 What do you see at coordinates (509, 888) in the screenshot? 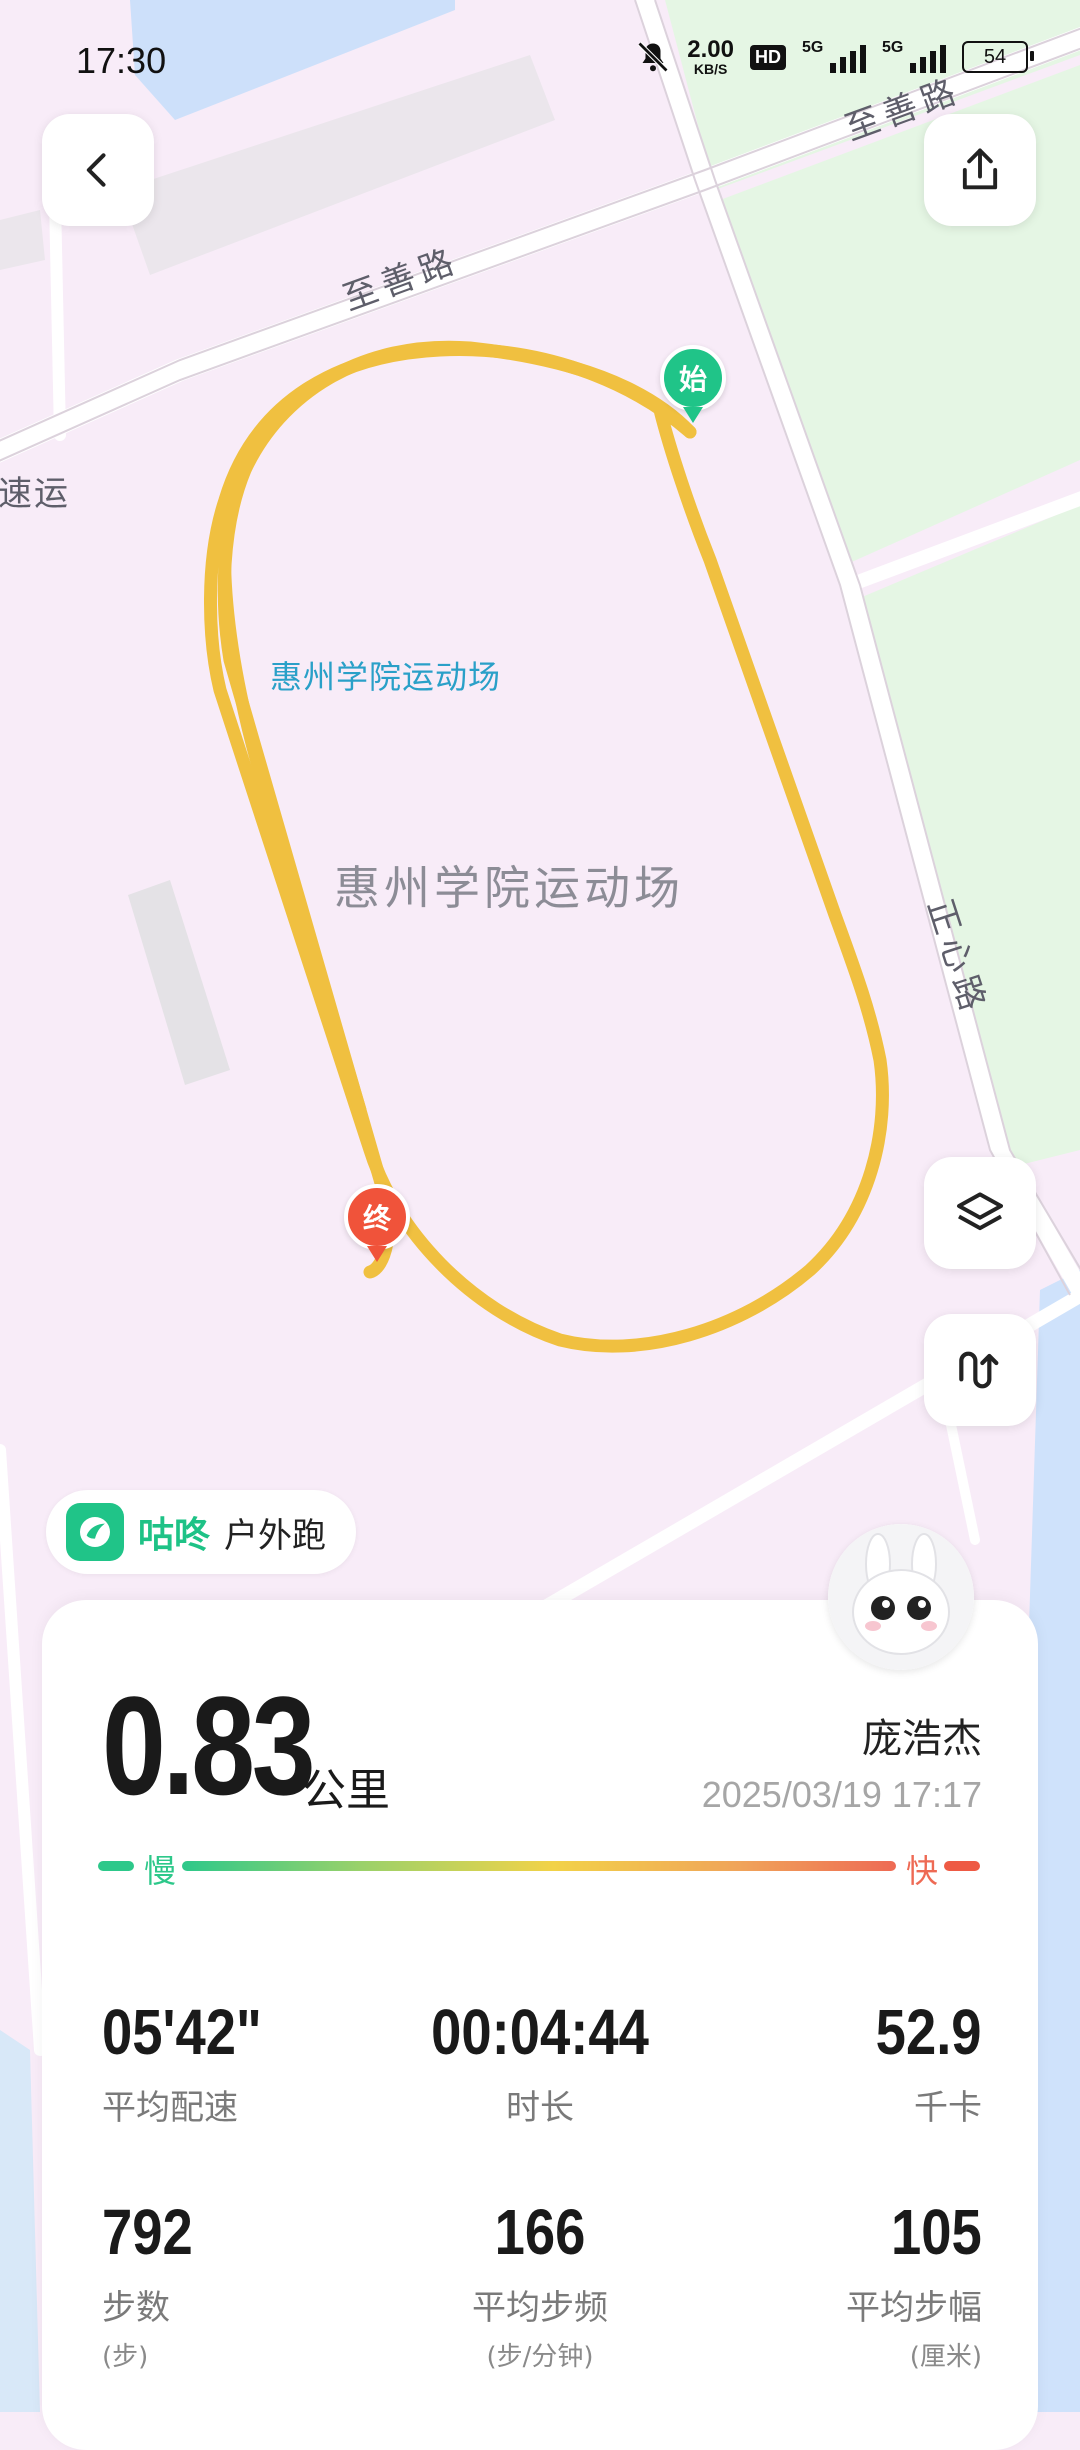
I see `venue-label-large: 惠州学院运动场` at bounding box center [509, 888].